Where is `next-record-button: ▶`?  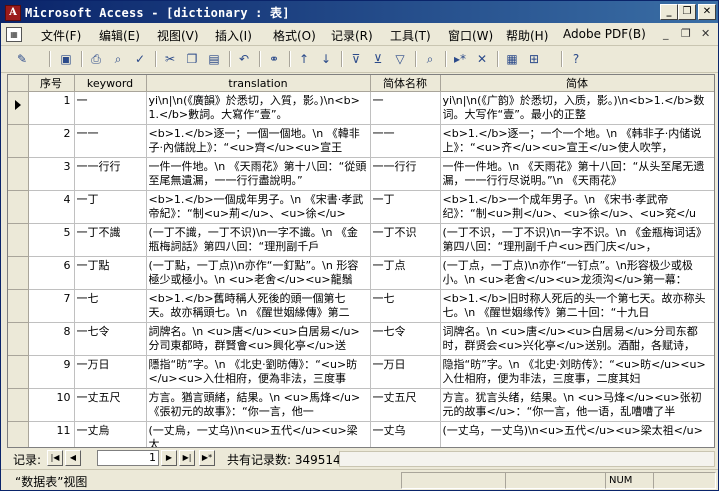
next-record-button: ▶ is located at coordinates (169, 458).